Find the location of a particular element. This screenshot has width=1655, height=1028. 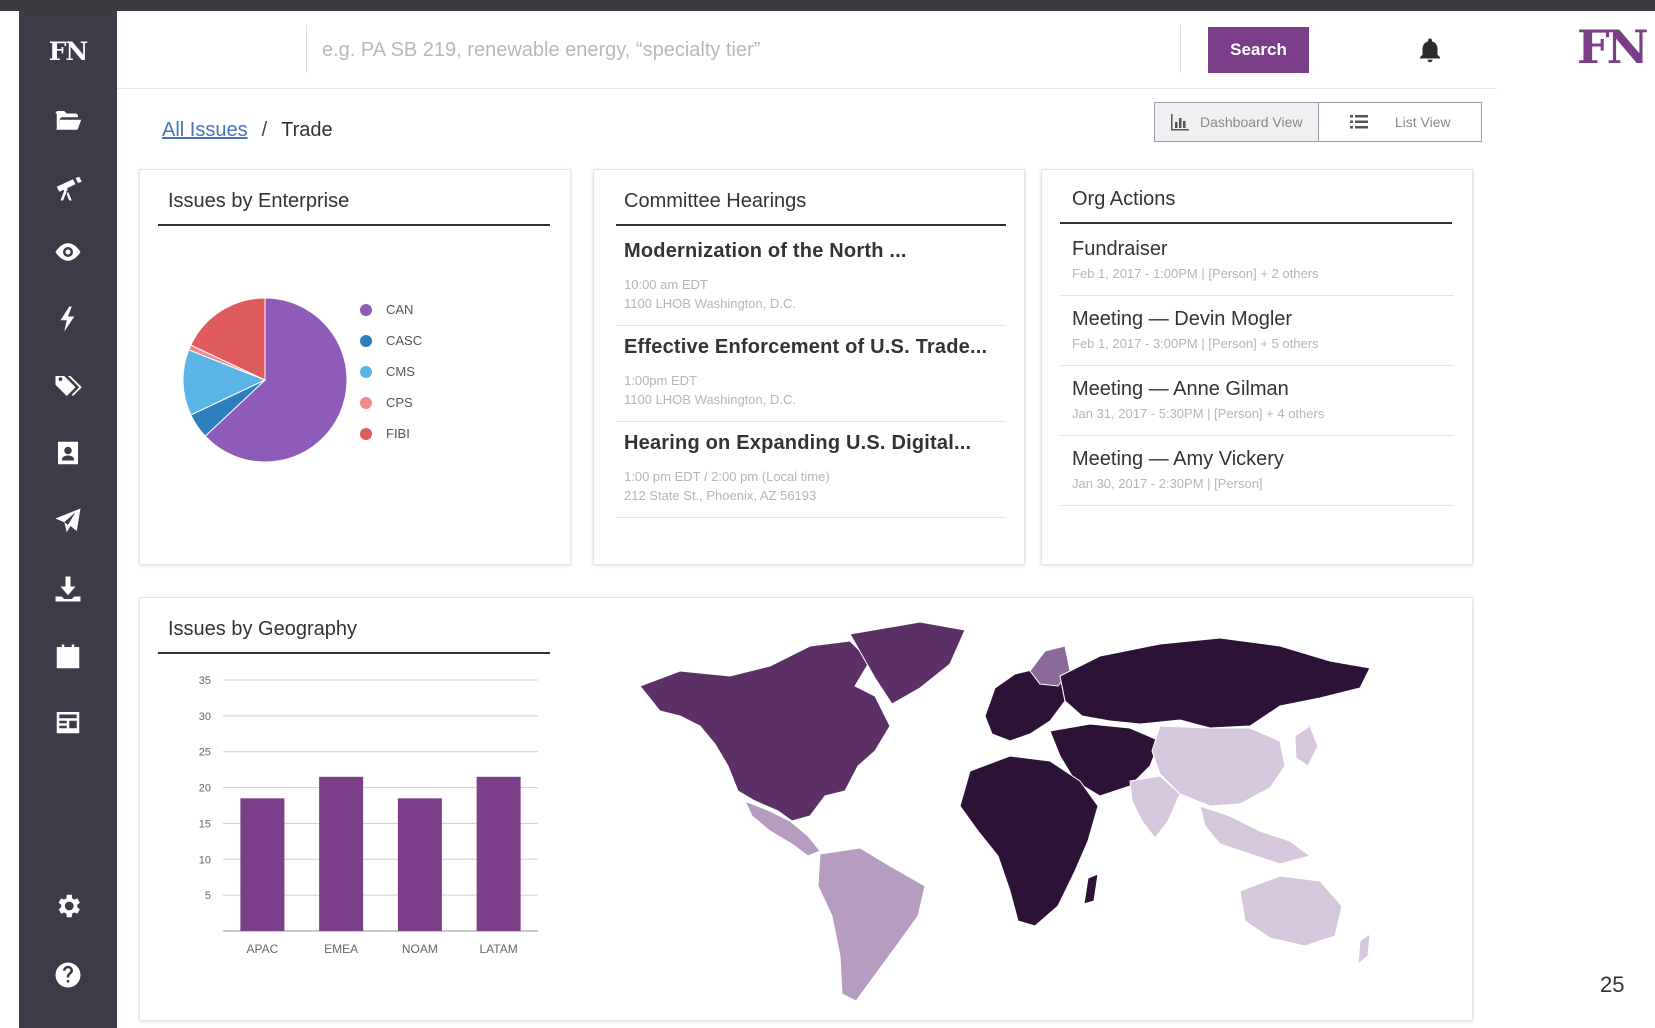

paper-plane-icon is located at coordinates (68, 521).